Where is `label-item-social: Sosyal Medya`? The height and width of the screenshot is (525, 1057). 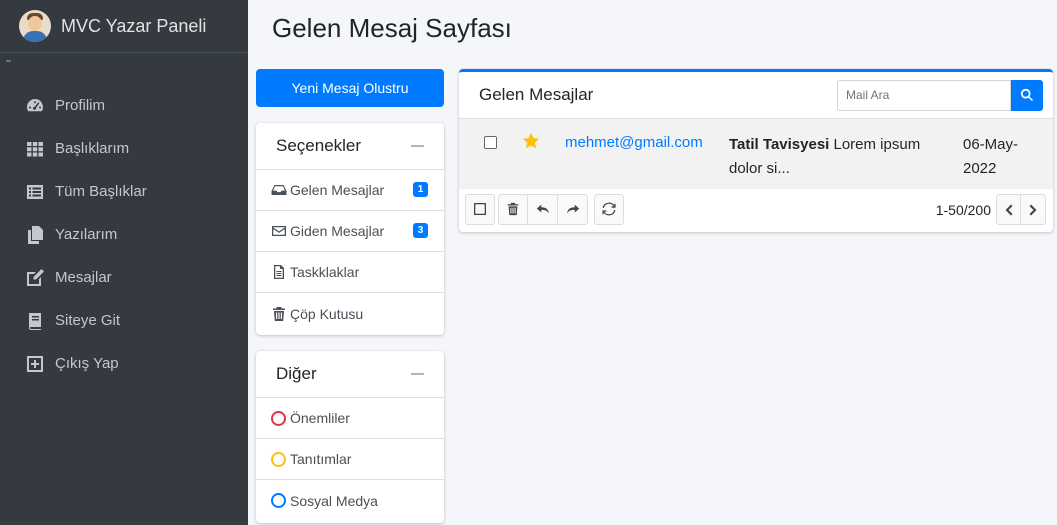 label-item-social: Sosyal Medya is located at coordinates (350, 500).